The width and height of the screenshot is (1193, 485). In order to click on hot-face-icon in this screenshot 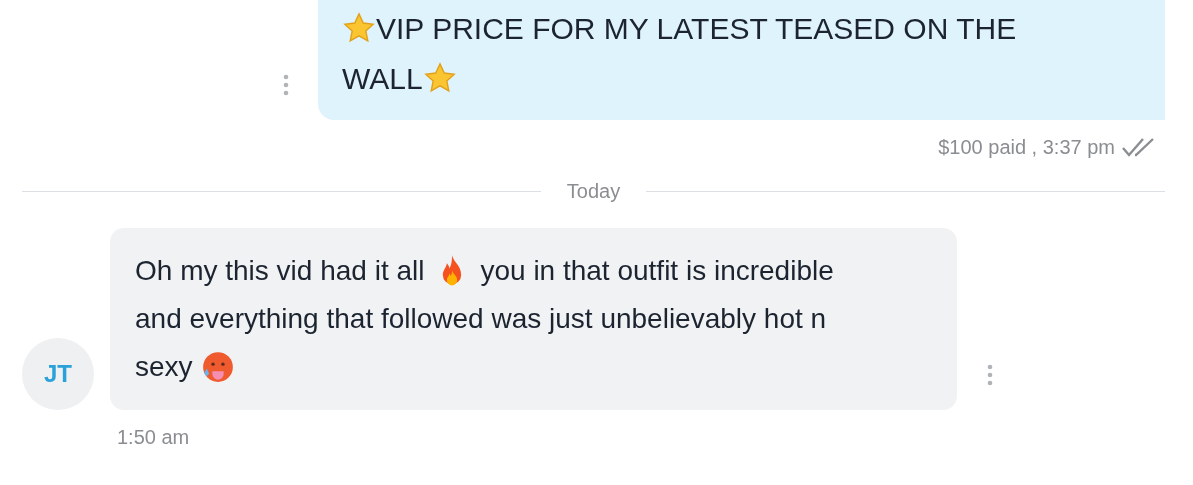, I will do `click(217, 367)`.